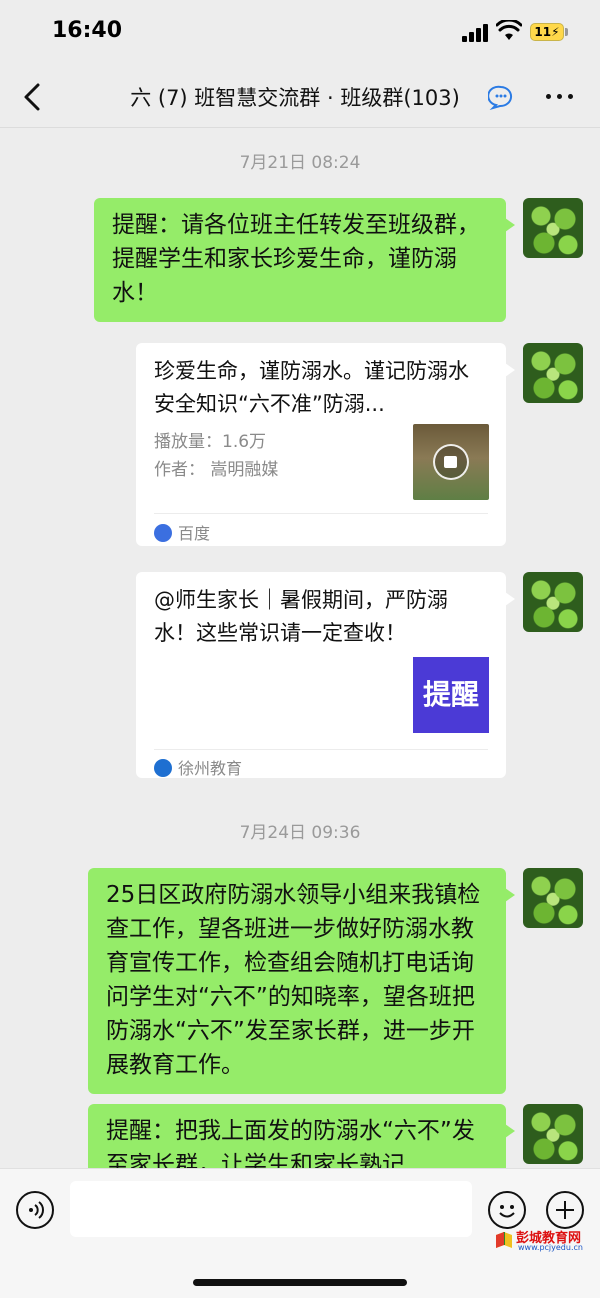 The width and height of the screenshot is (600, 1298). What do you see at coordinates (507, 1210) in the screenshot?
I see `emoji-icon` at bounding box center [507, 1210].